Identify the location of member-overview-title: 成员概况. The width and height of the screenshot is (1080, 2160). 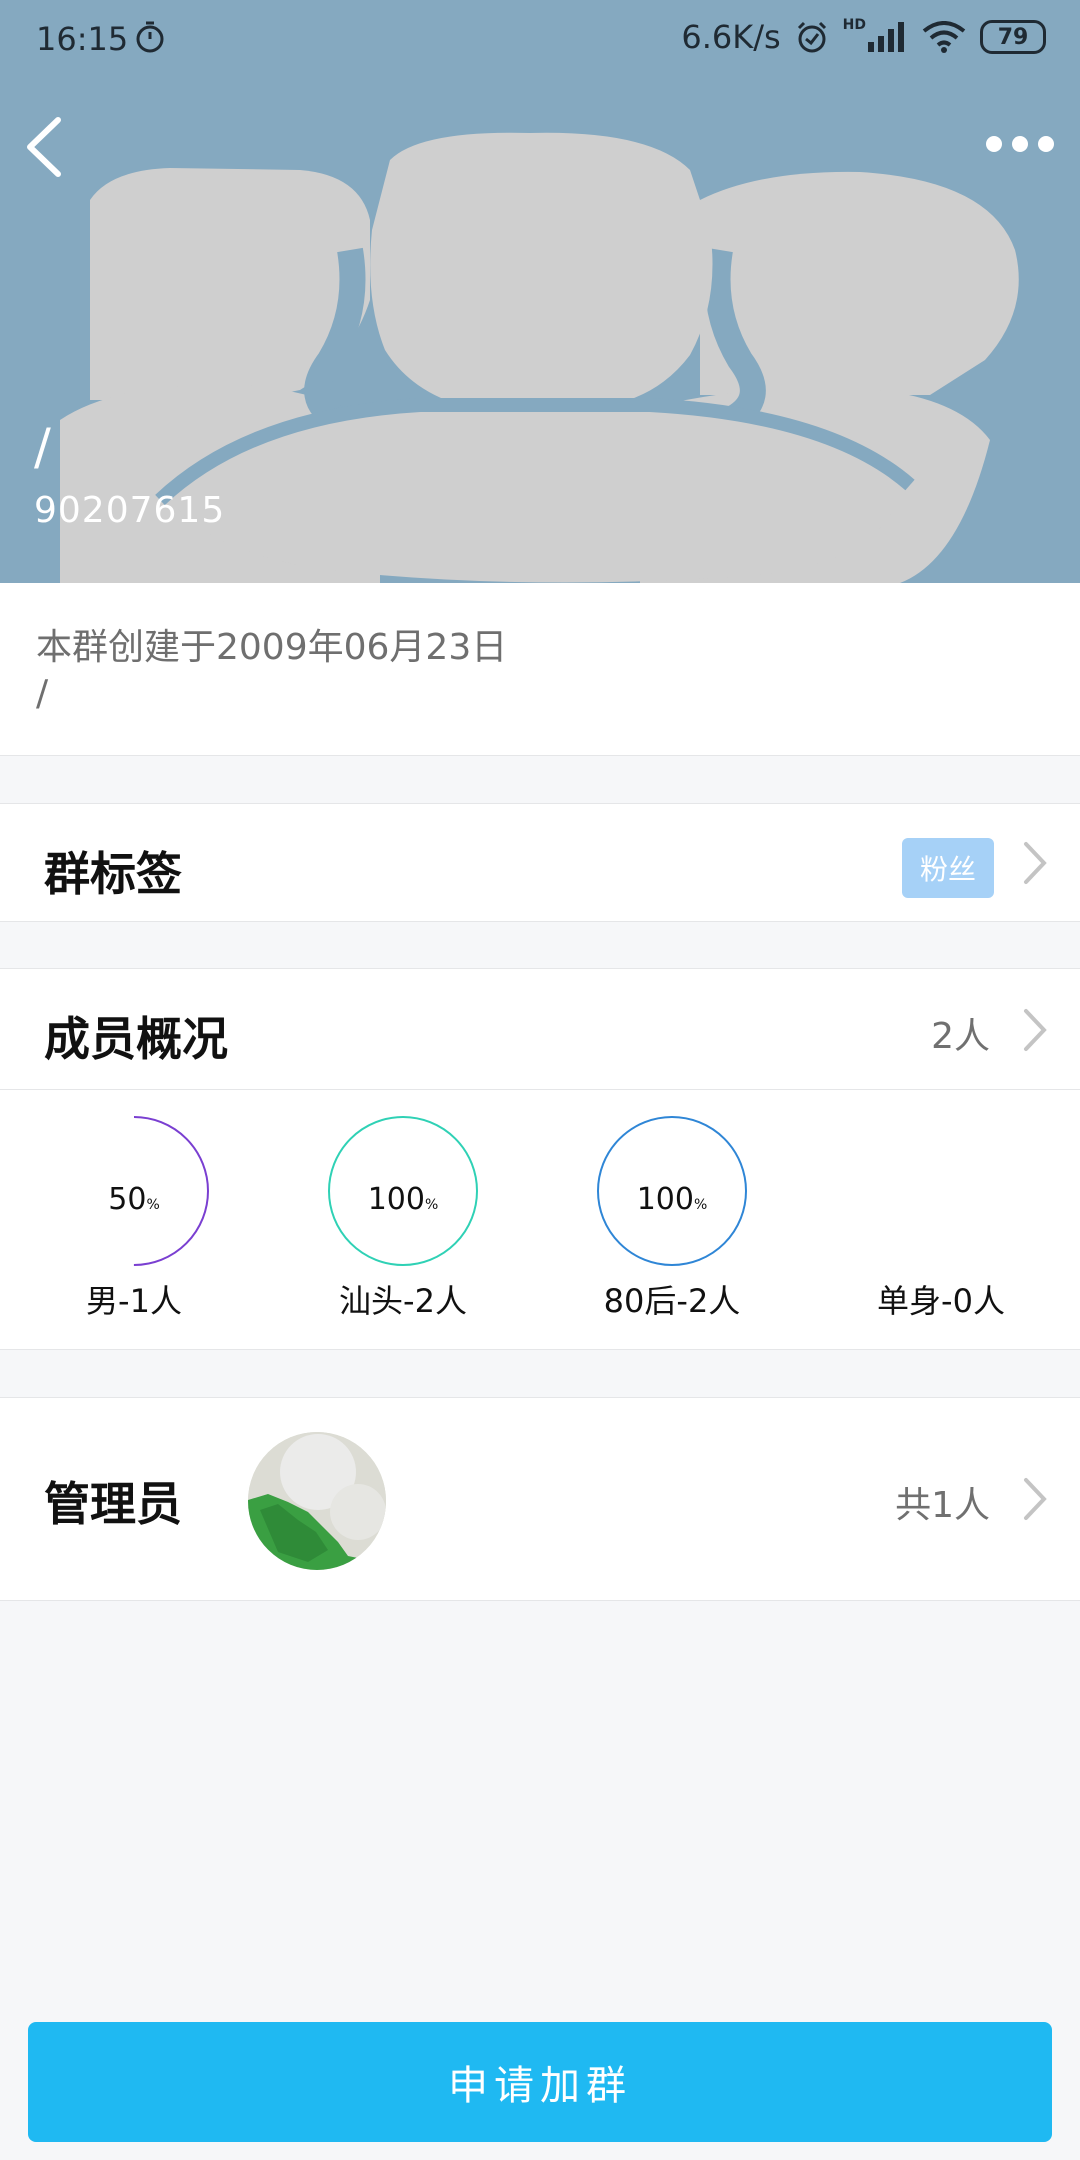
(136, 1039).